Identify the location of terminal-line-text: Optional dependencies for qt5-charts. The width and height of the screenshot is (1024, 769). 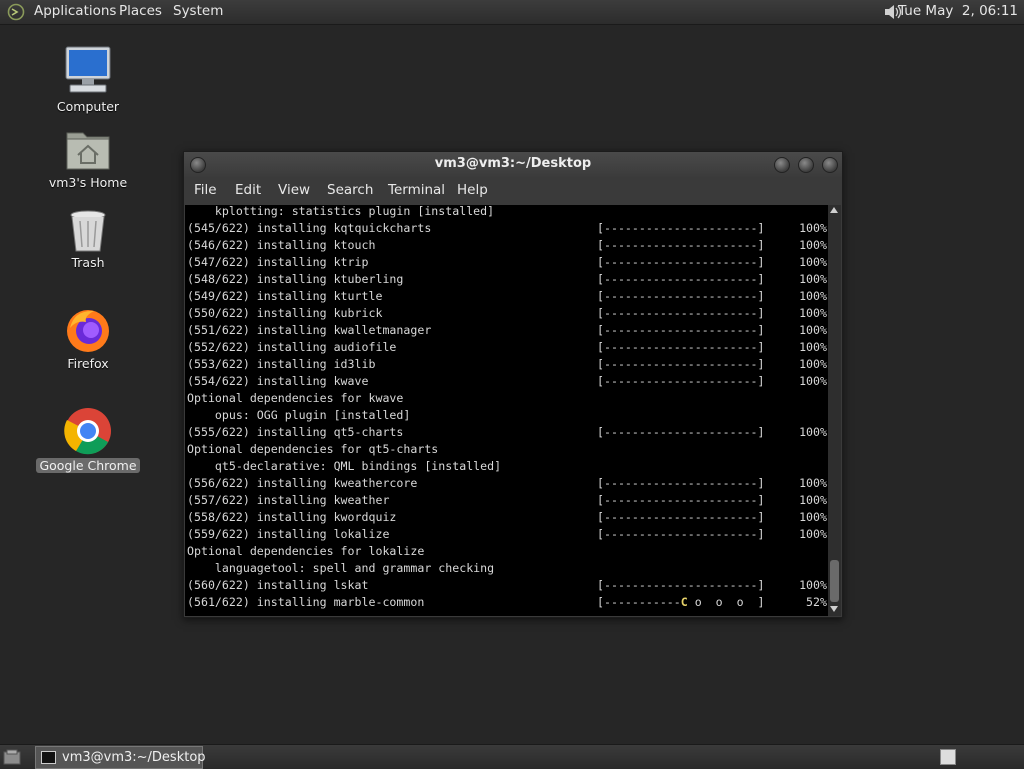
(313, 449).